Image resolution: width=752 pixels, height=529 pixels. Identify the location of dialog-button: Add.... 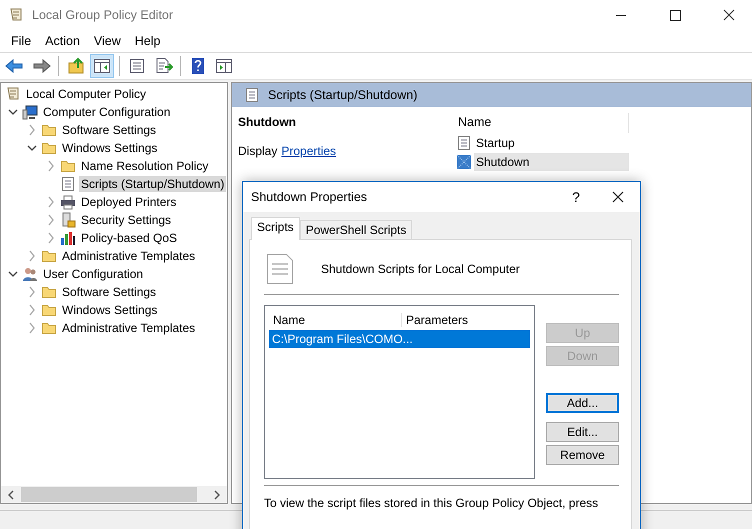
(582, 403).